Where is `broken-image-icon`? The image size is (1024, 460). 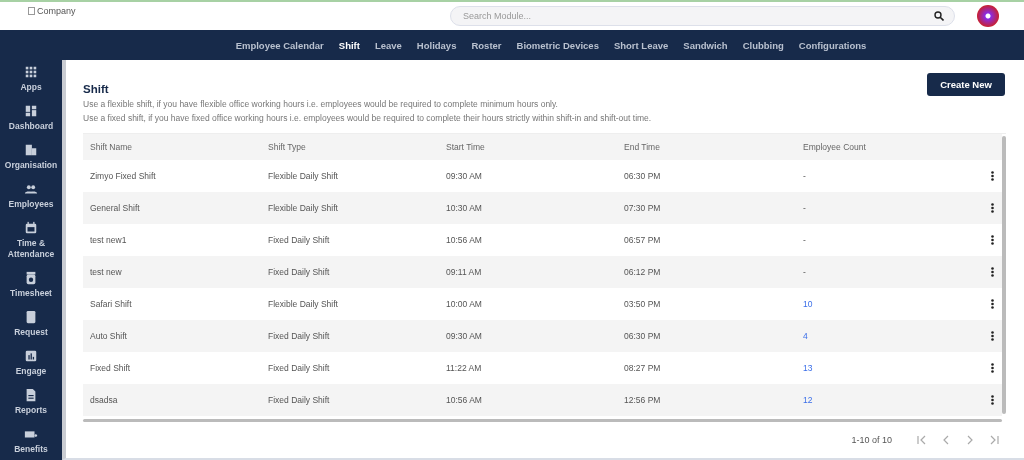 broken-image-icon is located at coordinates (31, 11).